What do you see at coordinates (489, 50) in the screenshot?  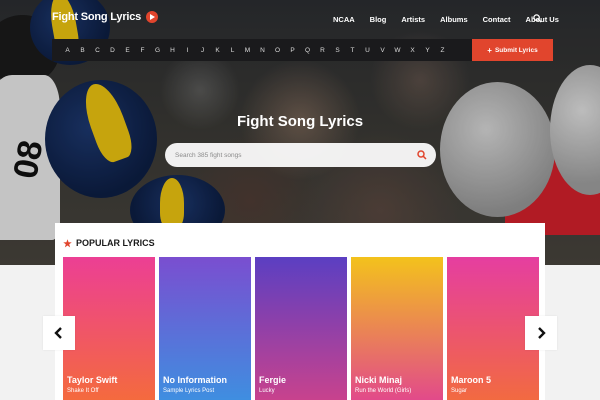 I see `plus-icon: +` at bounding box center [489, 50].